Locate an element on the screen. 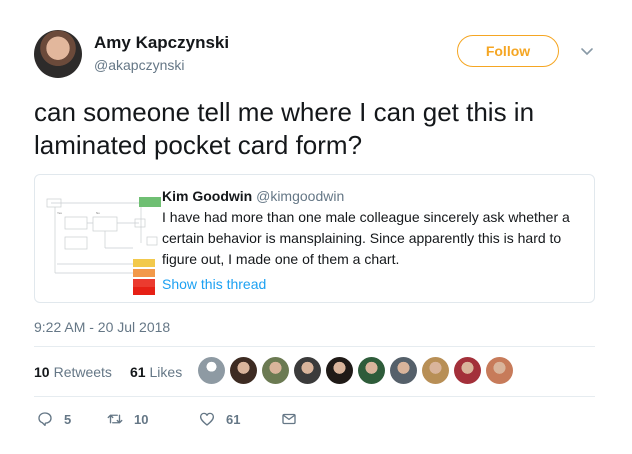 The height and width of the screenshot is (454, 632). retweet-action: 10 is located at coordinates (152, 419).